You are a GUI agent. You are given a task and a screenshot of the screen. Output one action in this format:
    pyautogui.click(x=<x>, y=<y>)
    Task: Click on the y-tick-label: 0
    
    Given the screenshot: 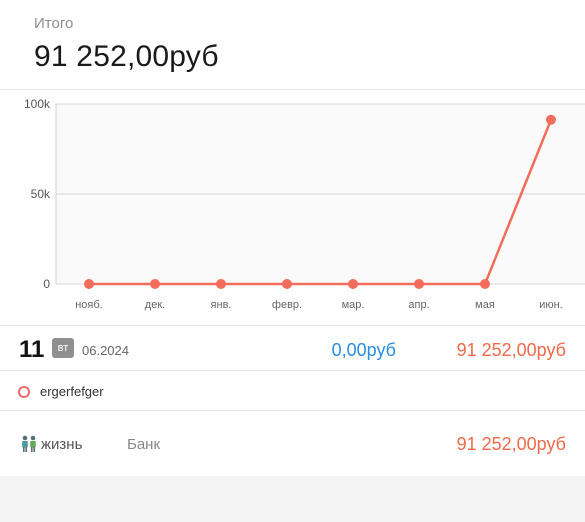 What is the action you would take?
    pyautogui.click(x=46, y=284)
    